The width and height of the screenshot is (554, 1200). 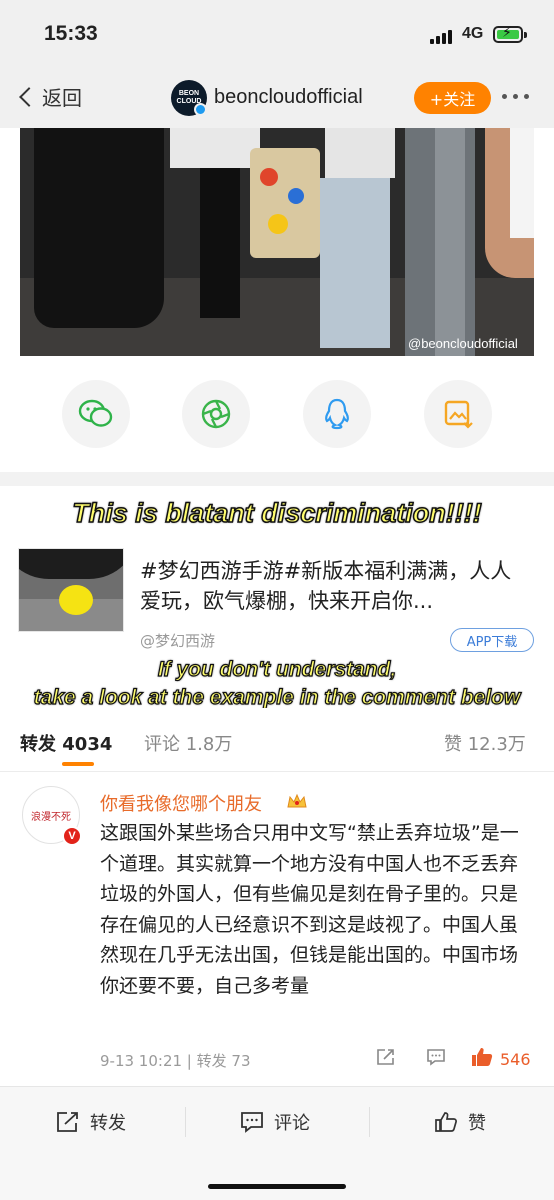 I want to click on repost-button: 转发, so click(x=91, y=1122).